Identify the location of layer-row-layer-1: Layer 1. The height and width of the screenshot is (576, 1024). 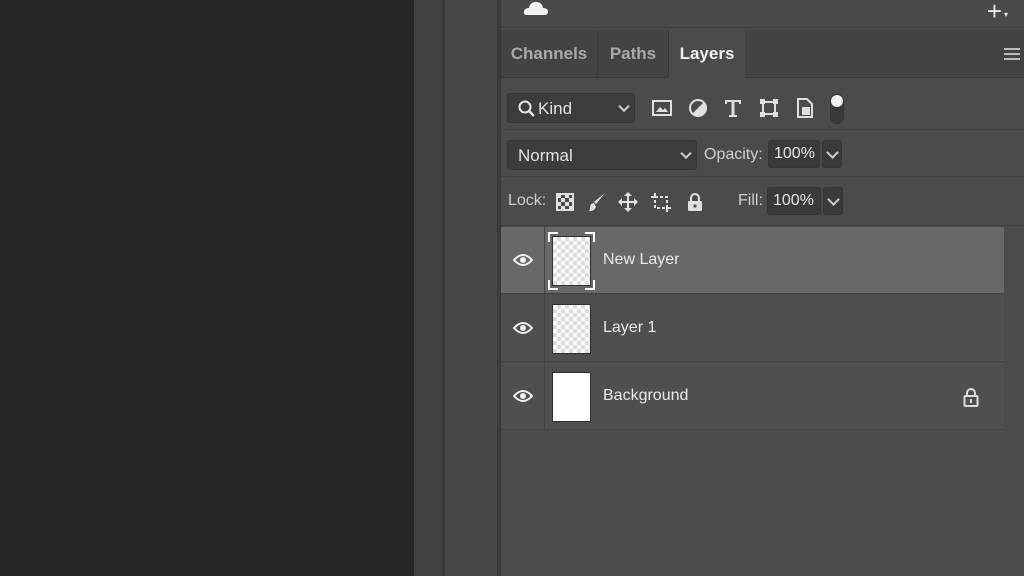
(752, 328).